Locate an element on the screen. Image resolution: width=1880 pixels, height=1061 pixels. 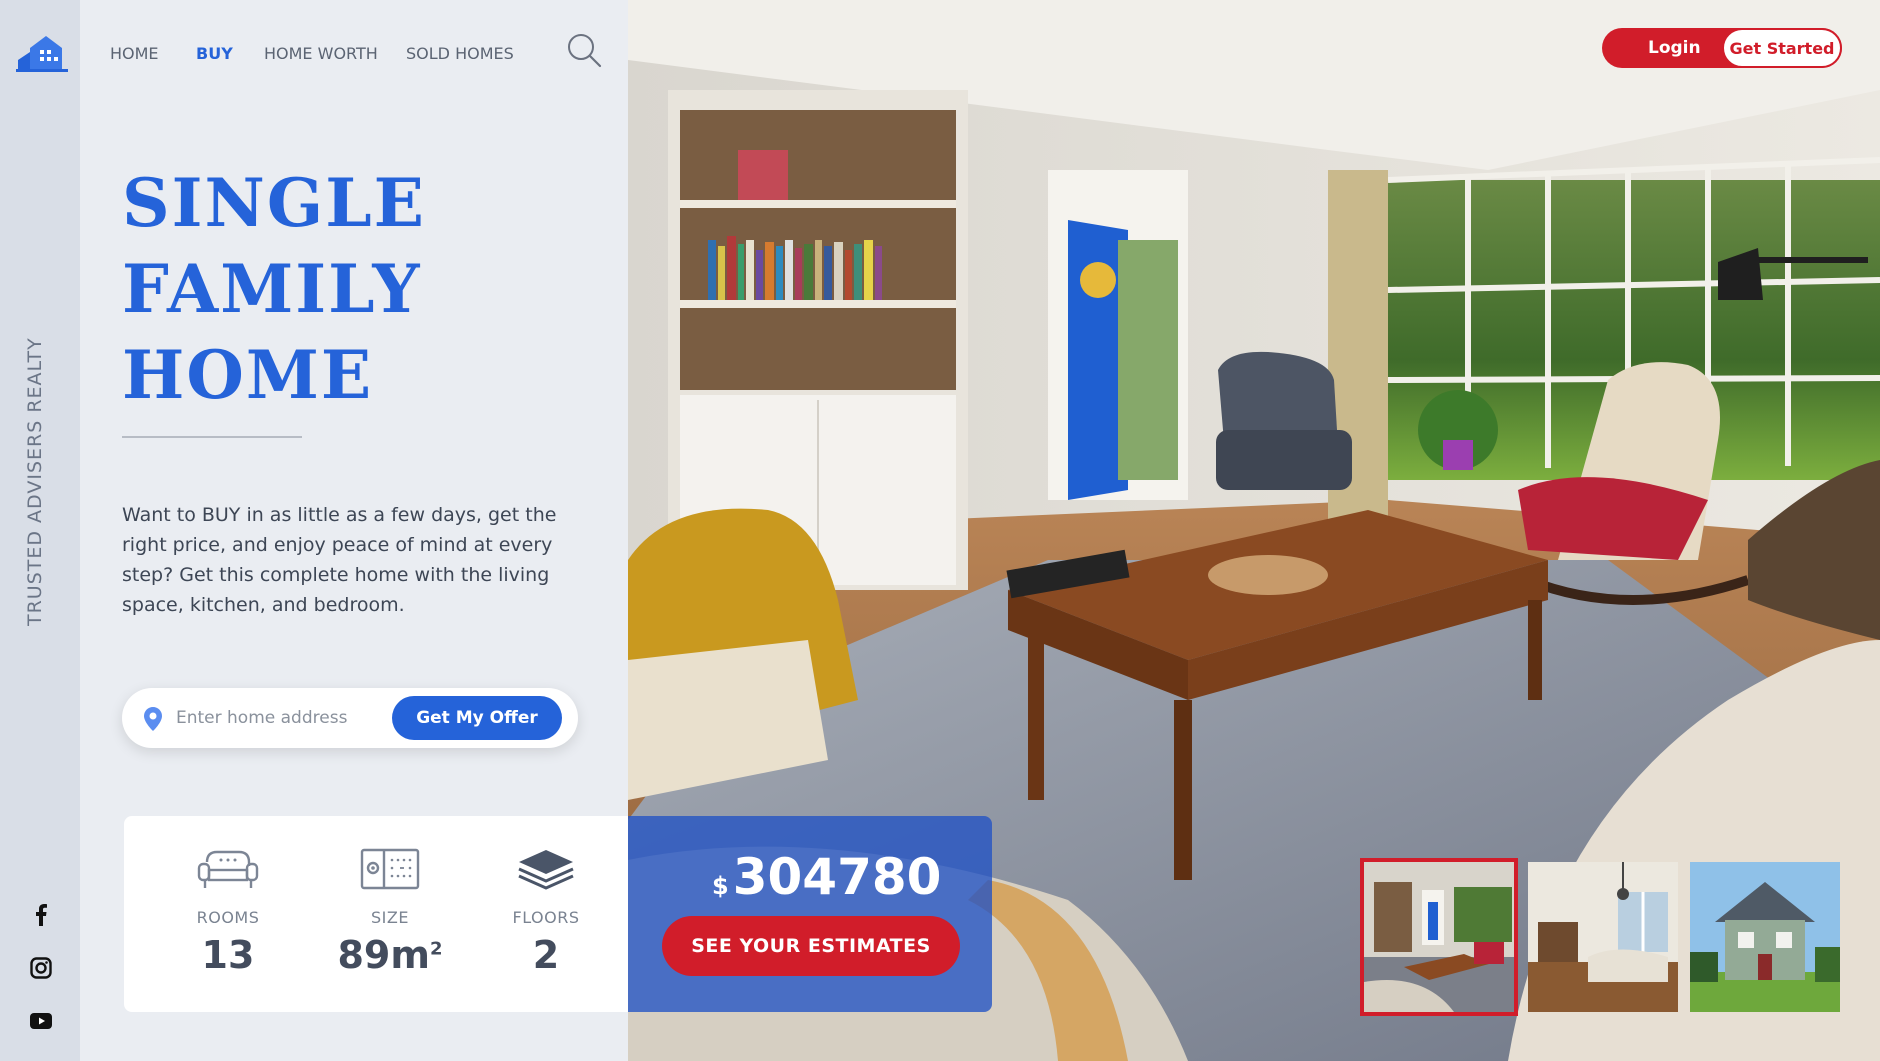
auth-buttons: Login Get Started is located at coordinates (1722, 48).